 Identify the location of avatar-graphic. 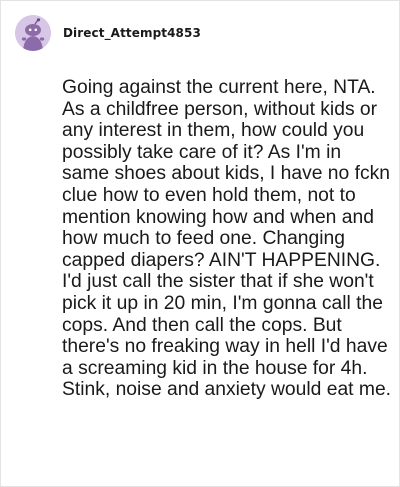
(33, 33).